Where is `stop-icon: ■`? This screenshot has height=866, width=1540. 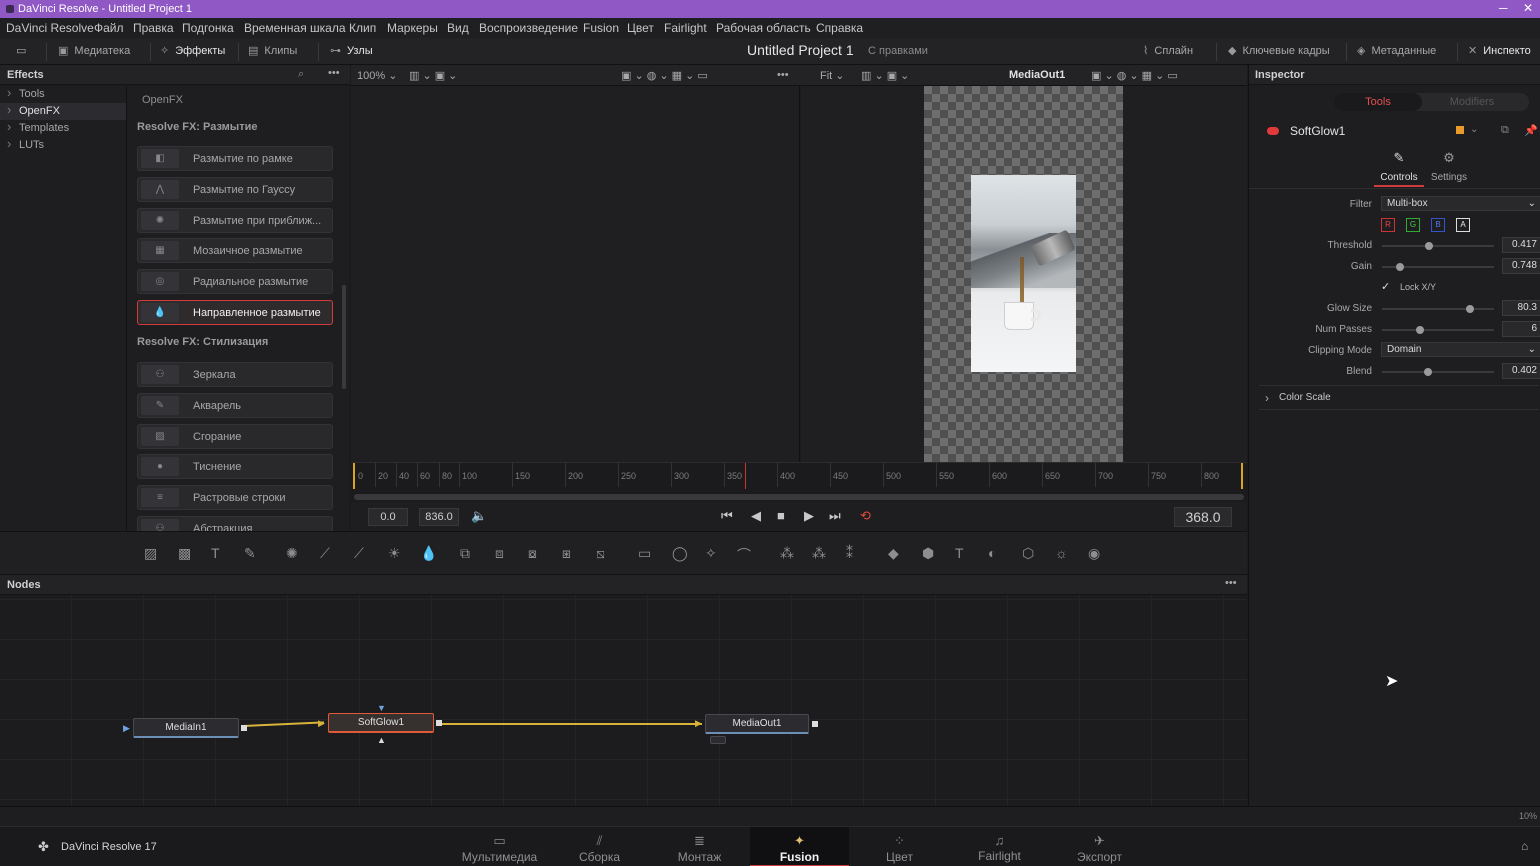 stop-icon: ■ is located at coordinates (781, 515).